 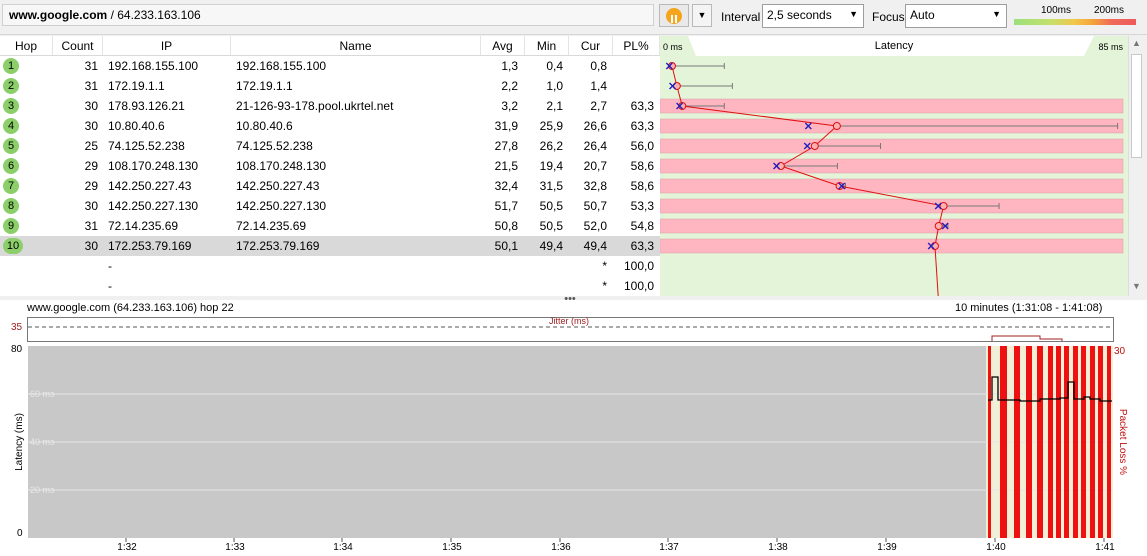 I want to click on header-cur: Cur, so click(x=591, y=46).